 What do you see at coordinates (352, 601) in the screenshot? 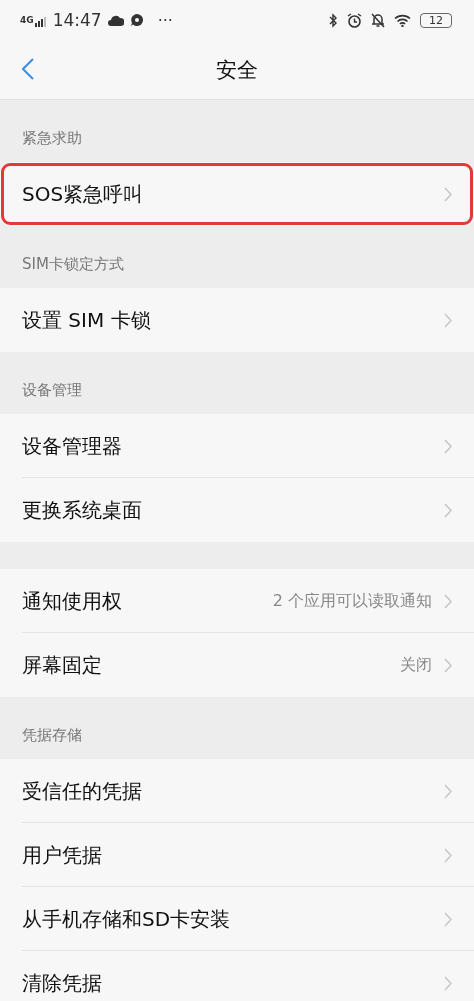
I see `row-value: 2 个应用可以读取通知` at bounding box center [352, 601].